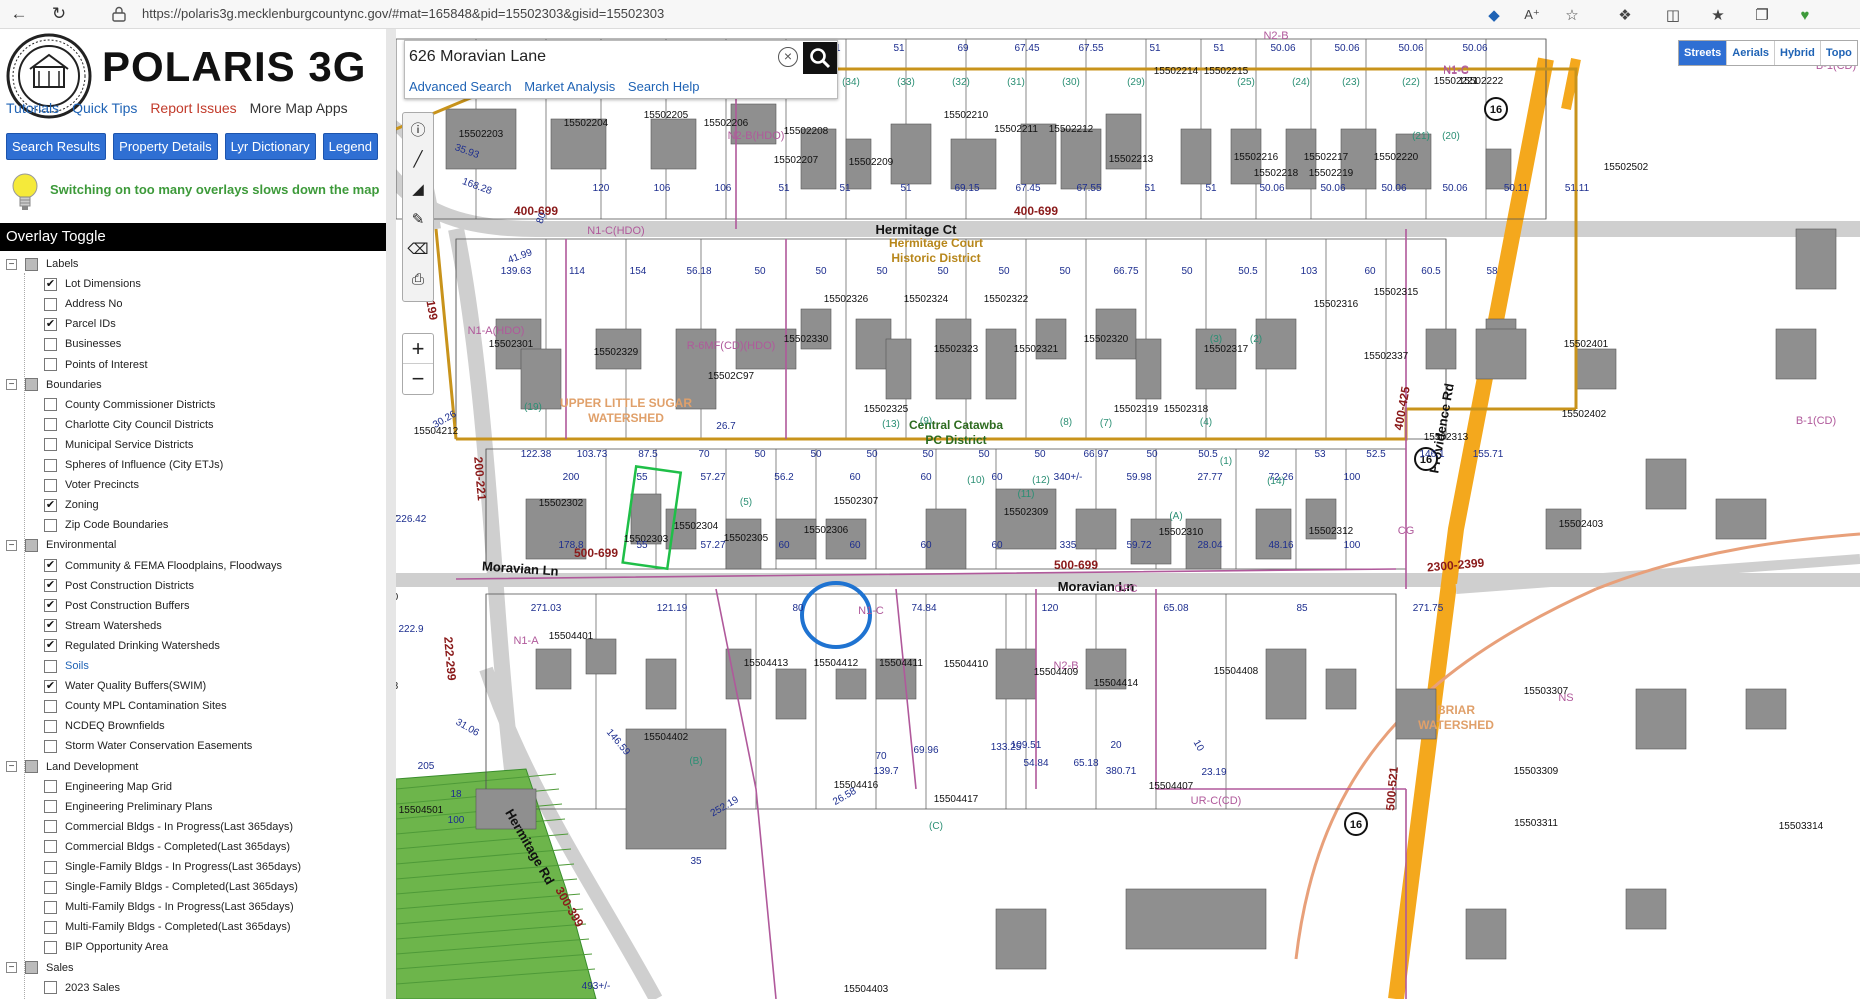  I want to click on overlay-item: Voter Precincts, so click(91, 485).